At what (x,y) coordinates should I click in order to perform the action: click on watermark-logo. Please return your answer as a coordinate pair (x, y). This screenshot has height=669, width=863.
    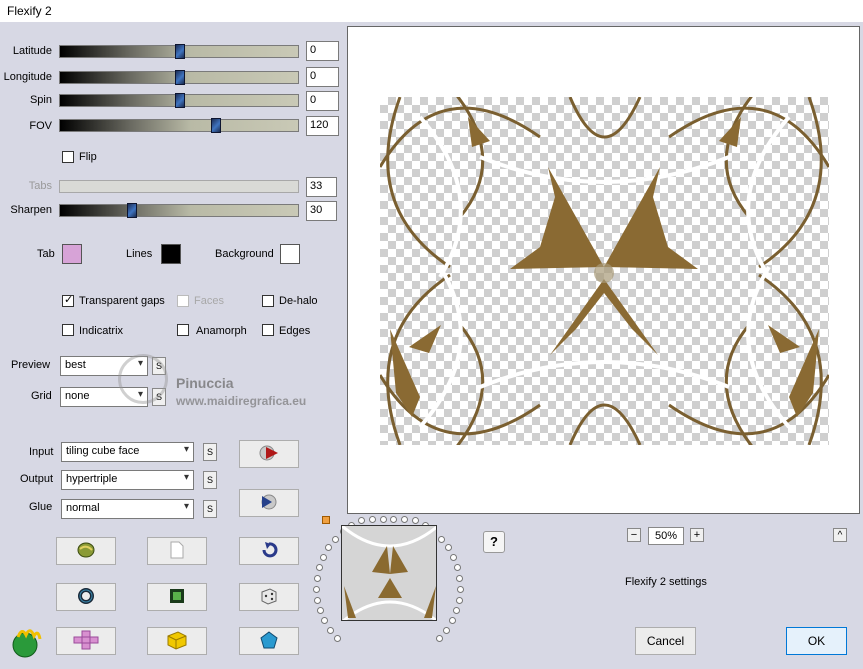
    Looking at the image, I should click on (143, 379).